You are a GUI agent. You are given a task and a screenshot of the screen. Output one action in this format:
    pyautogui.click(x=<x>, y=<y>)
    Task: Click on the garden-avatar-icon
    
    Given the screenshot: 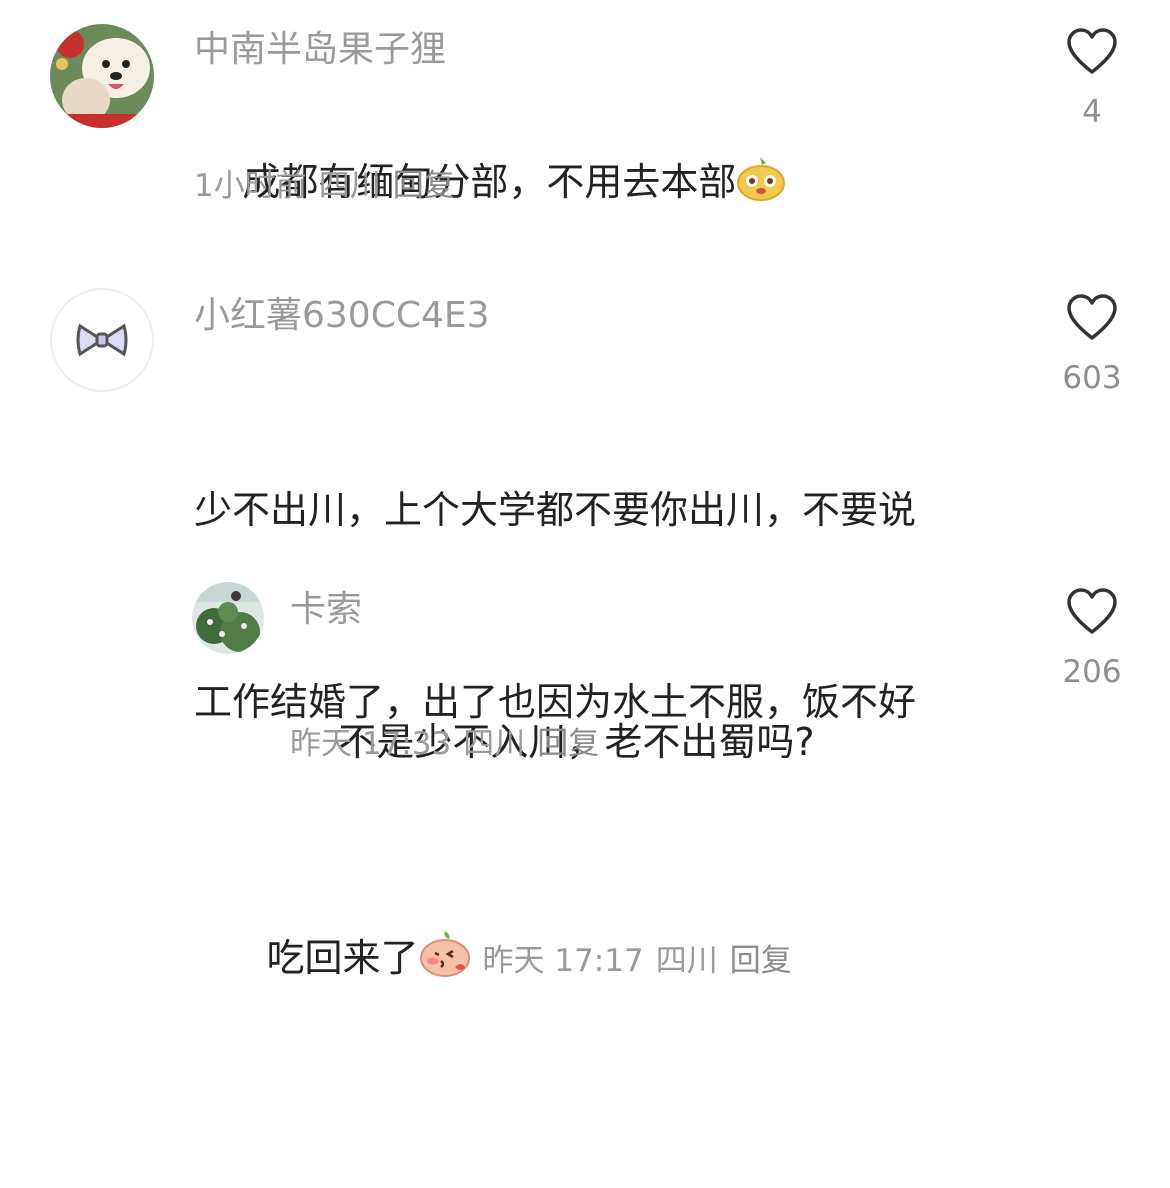 What is the action you would take?
    pyautogui.click(x=228, y=618)
    